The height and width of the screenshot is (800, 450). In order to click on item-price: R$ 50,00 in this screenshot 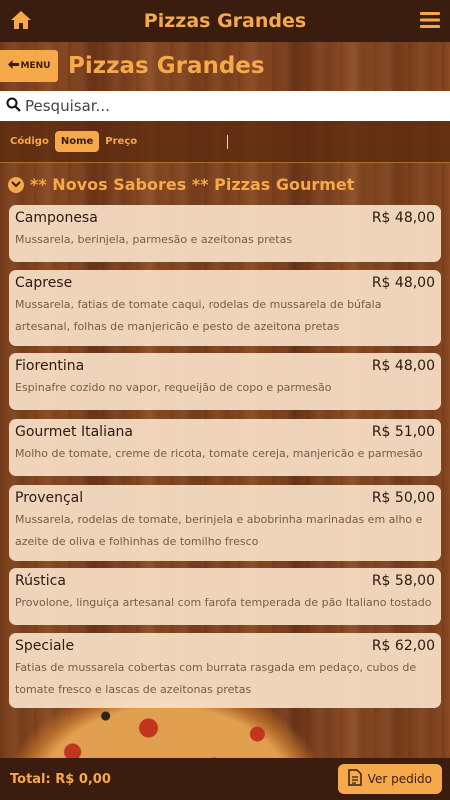, I will do `click(403, 498)`.